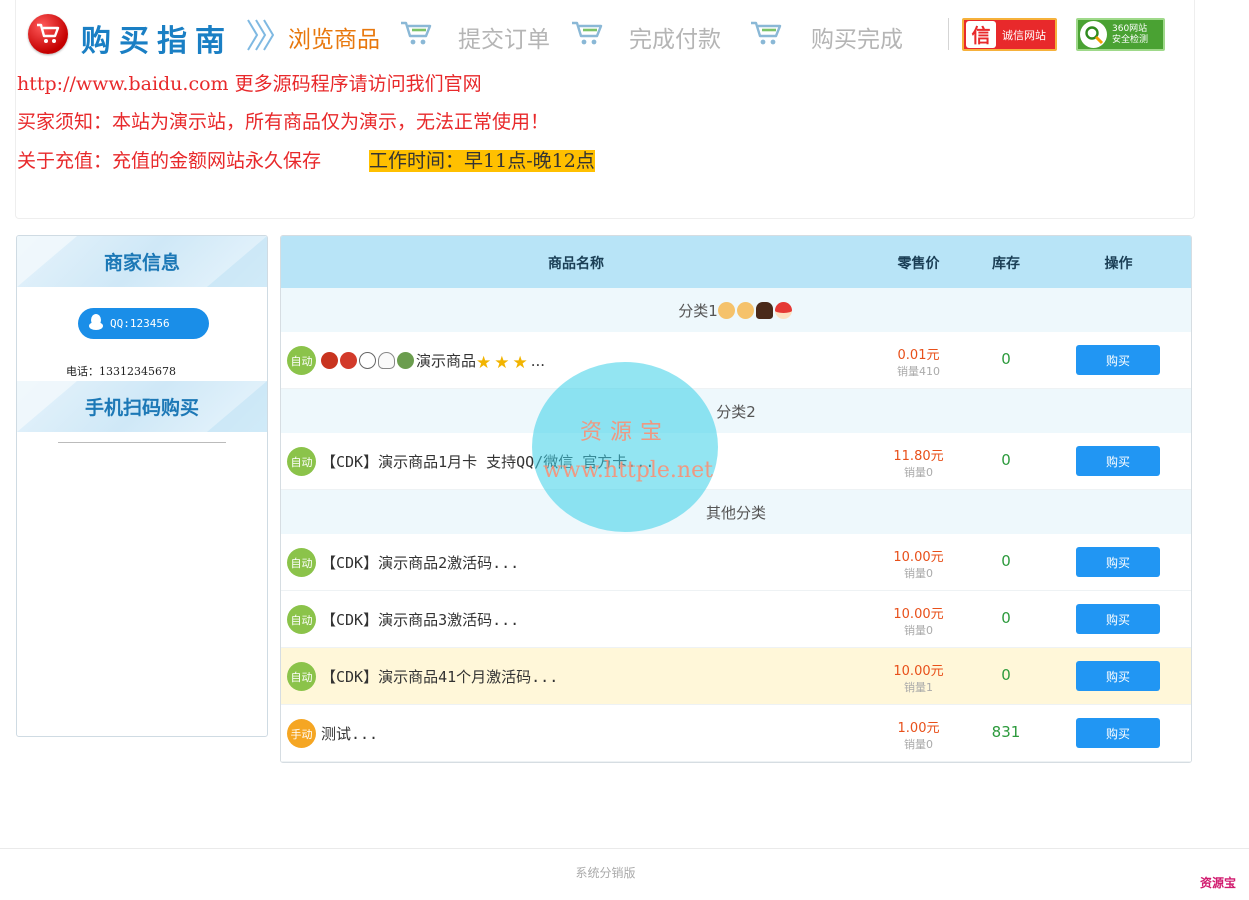 The width and height of the screenshot is (1249, 900). I want to click on merchant-sidebar: 商家信息 QQ:123456 电话：13312345678 手机扫码购买, so click(142, 486).